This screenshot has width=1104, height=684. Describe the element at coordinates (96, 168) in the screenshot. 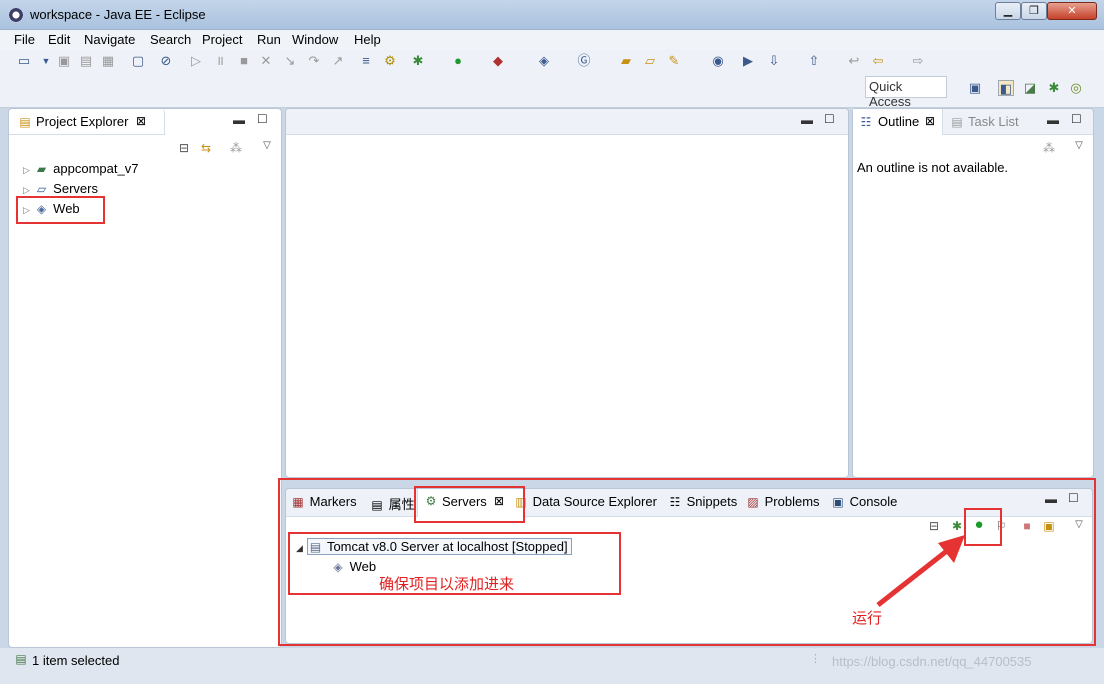

I see `tree-item-label: appcompat_v7` at that location.